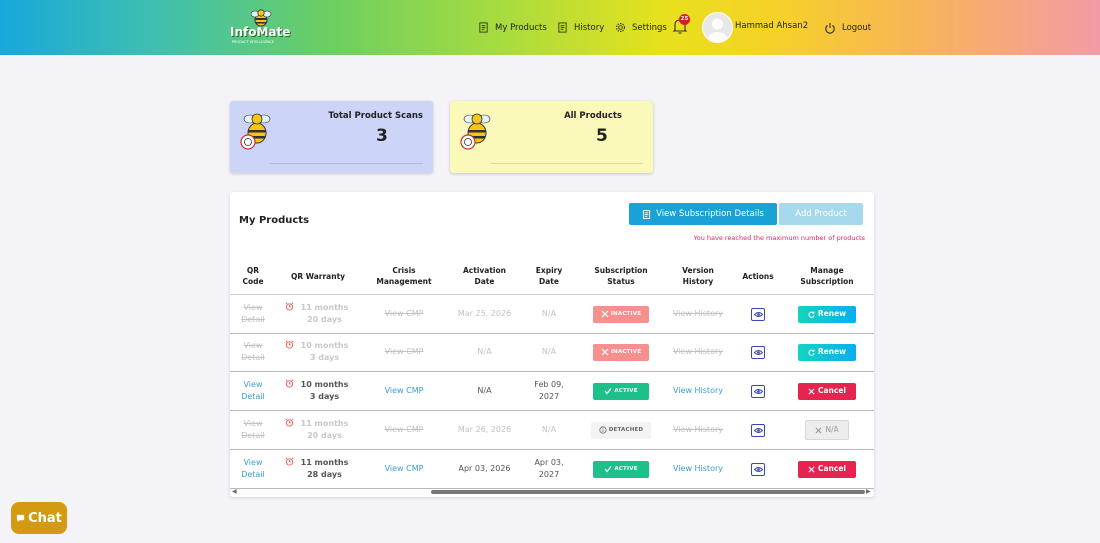 This screenshot has width=1100, height=543. What do you see at coordinates (324, 313) in the screenshot?
I see `warranty-text: 11 months 20 days` at bounding box center [324, 313].